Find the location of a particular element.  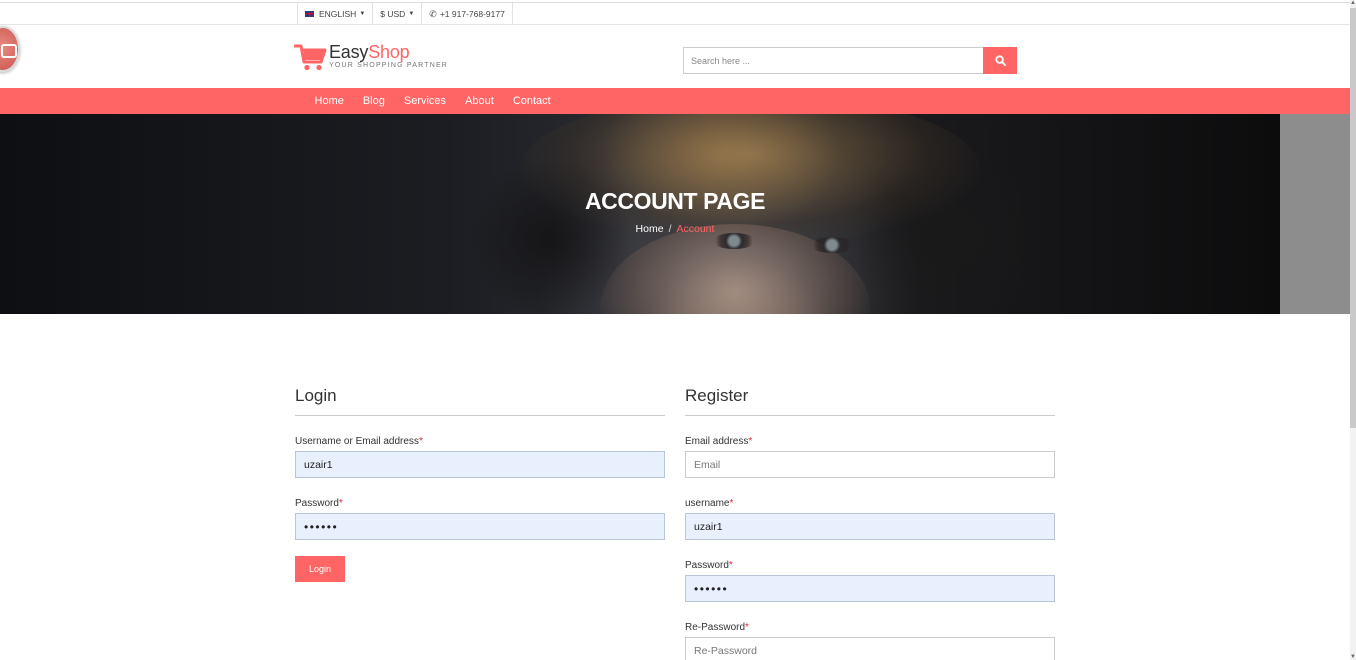

hero-image-eye-left is located at coordinates (734, 241).